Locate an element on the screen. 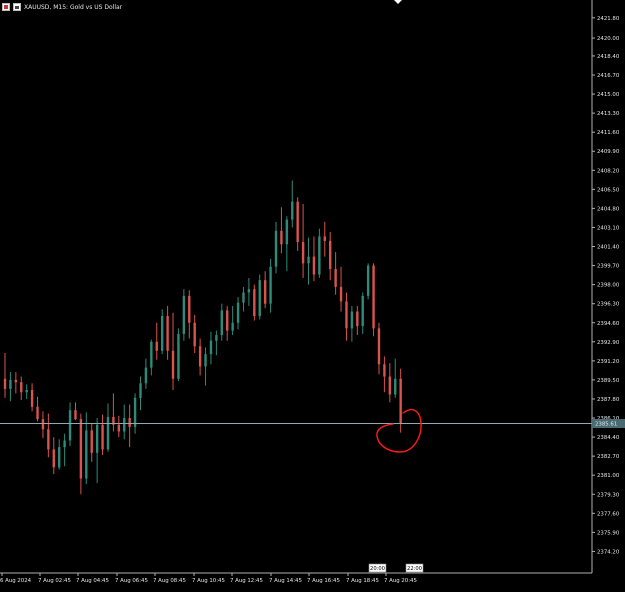  y-tick-label: 2403.10 is located at coordinates (608, 228).